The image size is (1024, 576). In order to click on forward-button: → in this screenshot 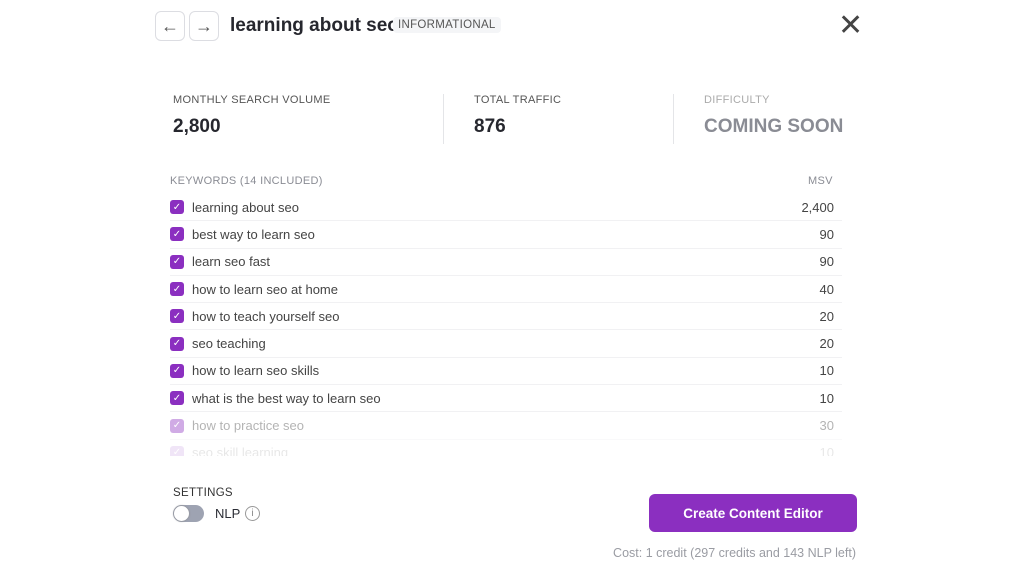, I will do `click(204, 26)`.